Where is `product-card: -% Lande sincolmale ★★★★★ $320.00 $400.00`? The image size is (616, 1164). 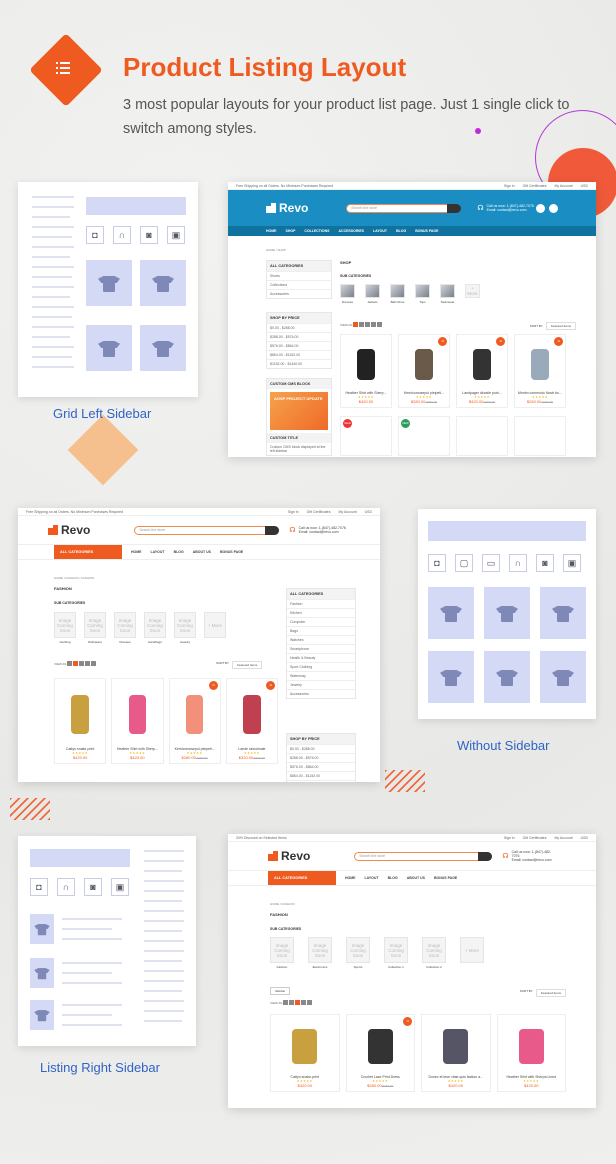 product-card: -% Lande sincolmale ★★★★★ $320.00 $400.00 is located at coordinates (251, 721).